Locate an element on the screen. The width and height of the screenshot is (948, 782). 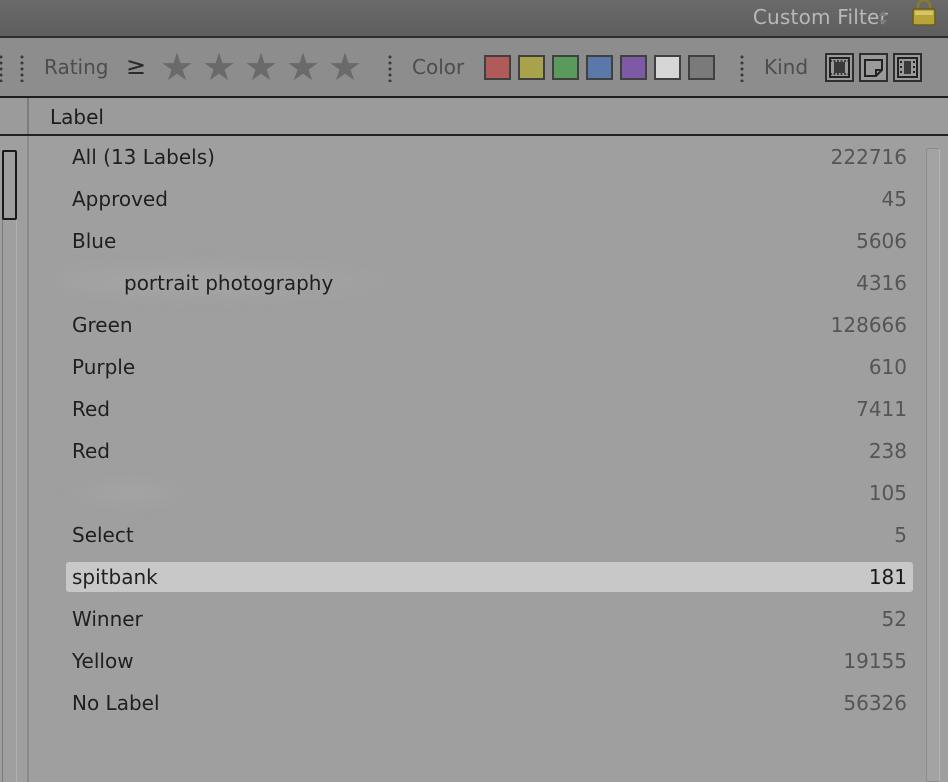
list-item-all: All (13 Labels) 222716 is located at coordinates (489, 157).